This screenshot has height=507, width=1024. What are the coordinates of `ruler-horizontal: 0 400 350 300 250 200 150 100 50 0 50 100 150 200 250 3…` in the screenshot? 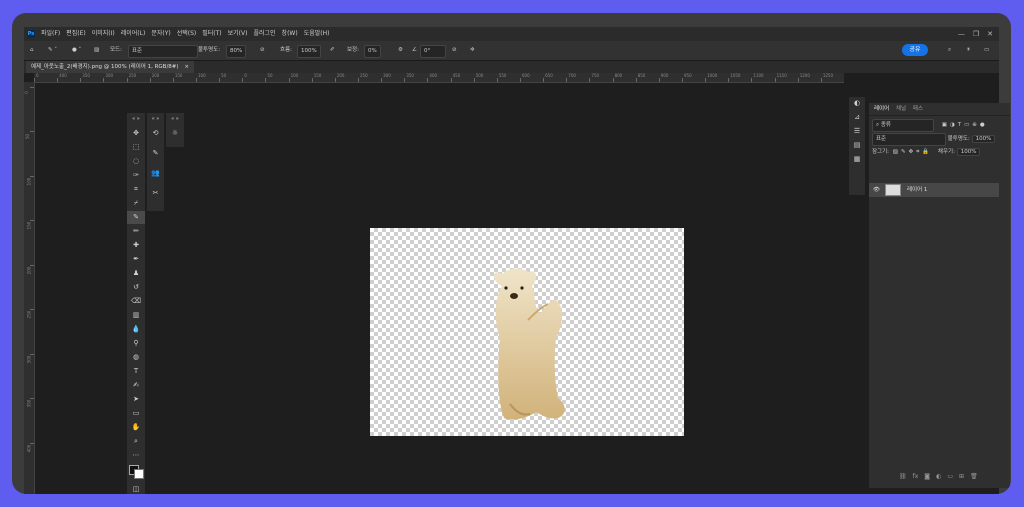 It's located at (439, 78).